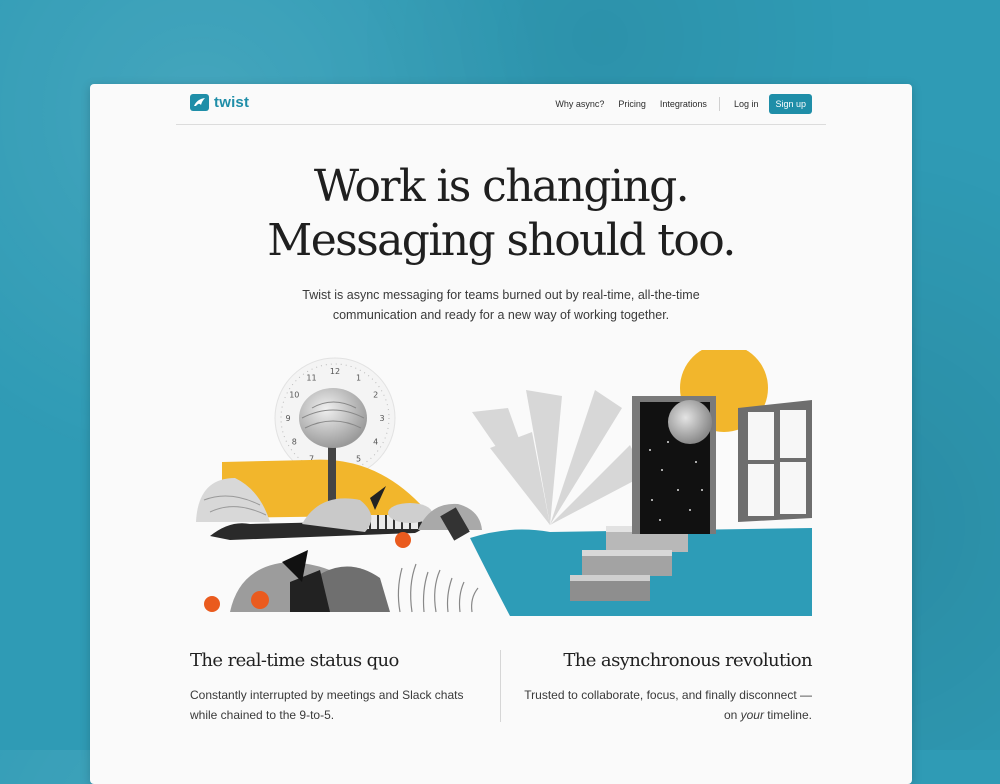 The width and height of the screenshot is (1000, 784). Describe the element at coordinates (438, 588) in the screenshot. I see `grass-strokes` at that location.